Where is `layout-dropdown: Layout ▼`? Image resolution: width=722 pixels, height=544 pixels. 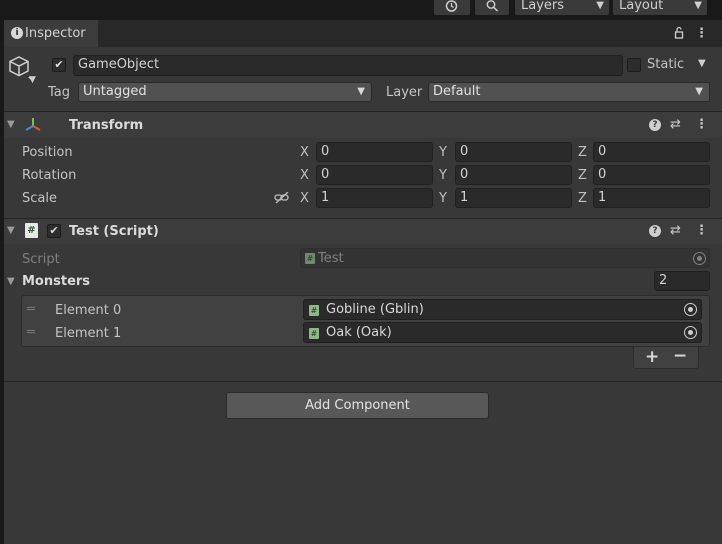
layout-dropdown: Layout ▼ is located at coordinates (660, 7).